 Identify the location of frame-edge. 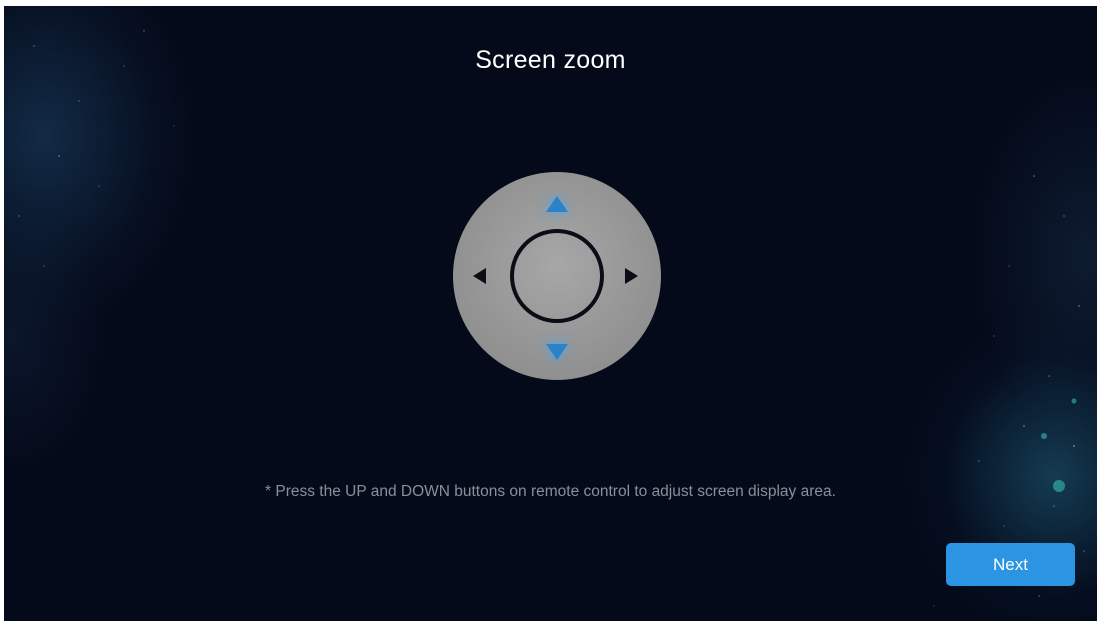
(32, 3).